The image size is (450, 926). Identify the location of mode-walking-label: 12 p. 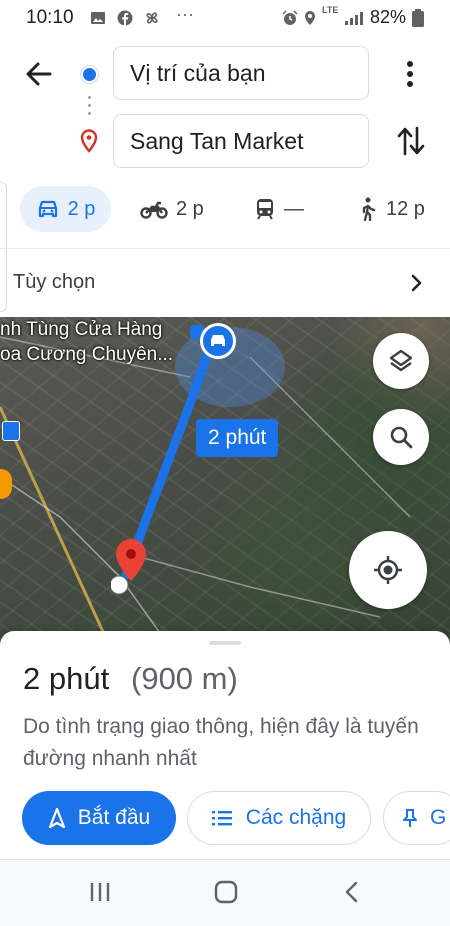
(405, 208).